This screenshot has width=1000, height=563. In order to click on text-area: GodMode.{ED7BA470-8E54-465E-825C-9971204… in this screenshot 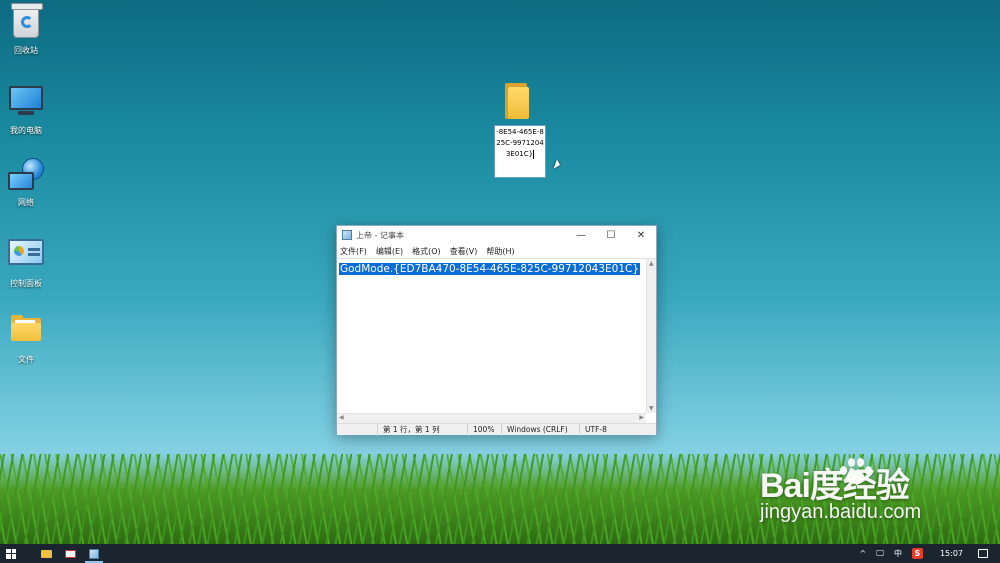, I will do `click(491, 336)`.